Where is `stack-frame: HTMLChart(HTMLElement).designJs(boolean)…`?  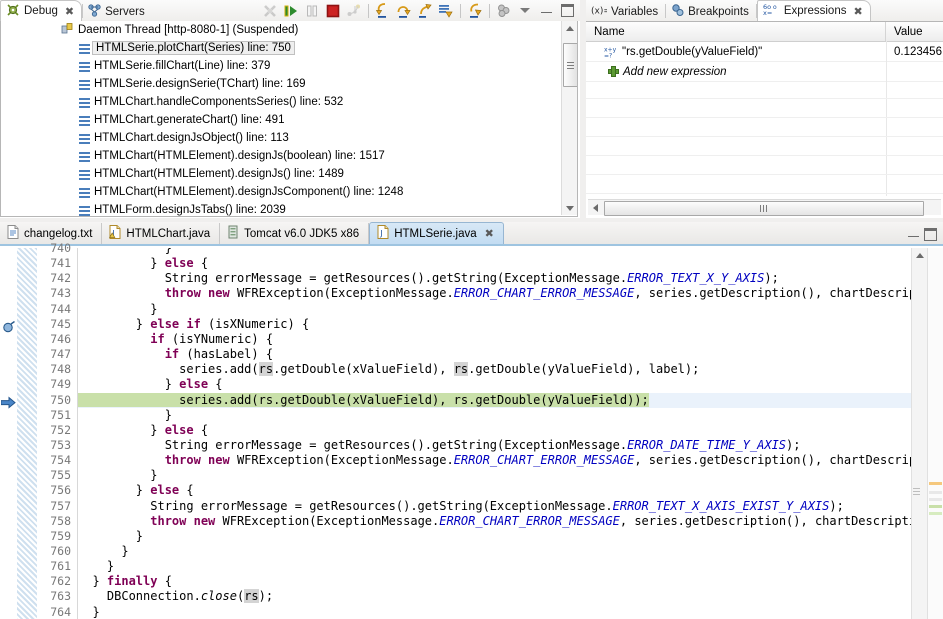
stack-frame: HTMLChart(HTMLElement).designJs(boolean)… is located at coordinates (289, 156).